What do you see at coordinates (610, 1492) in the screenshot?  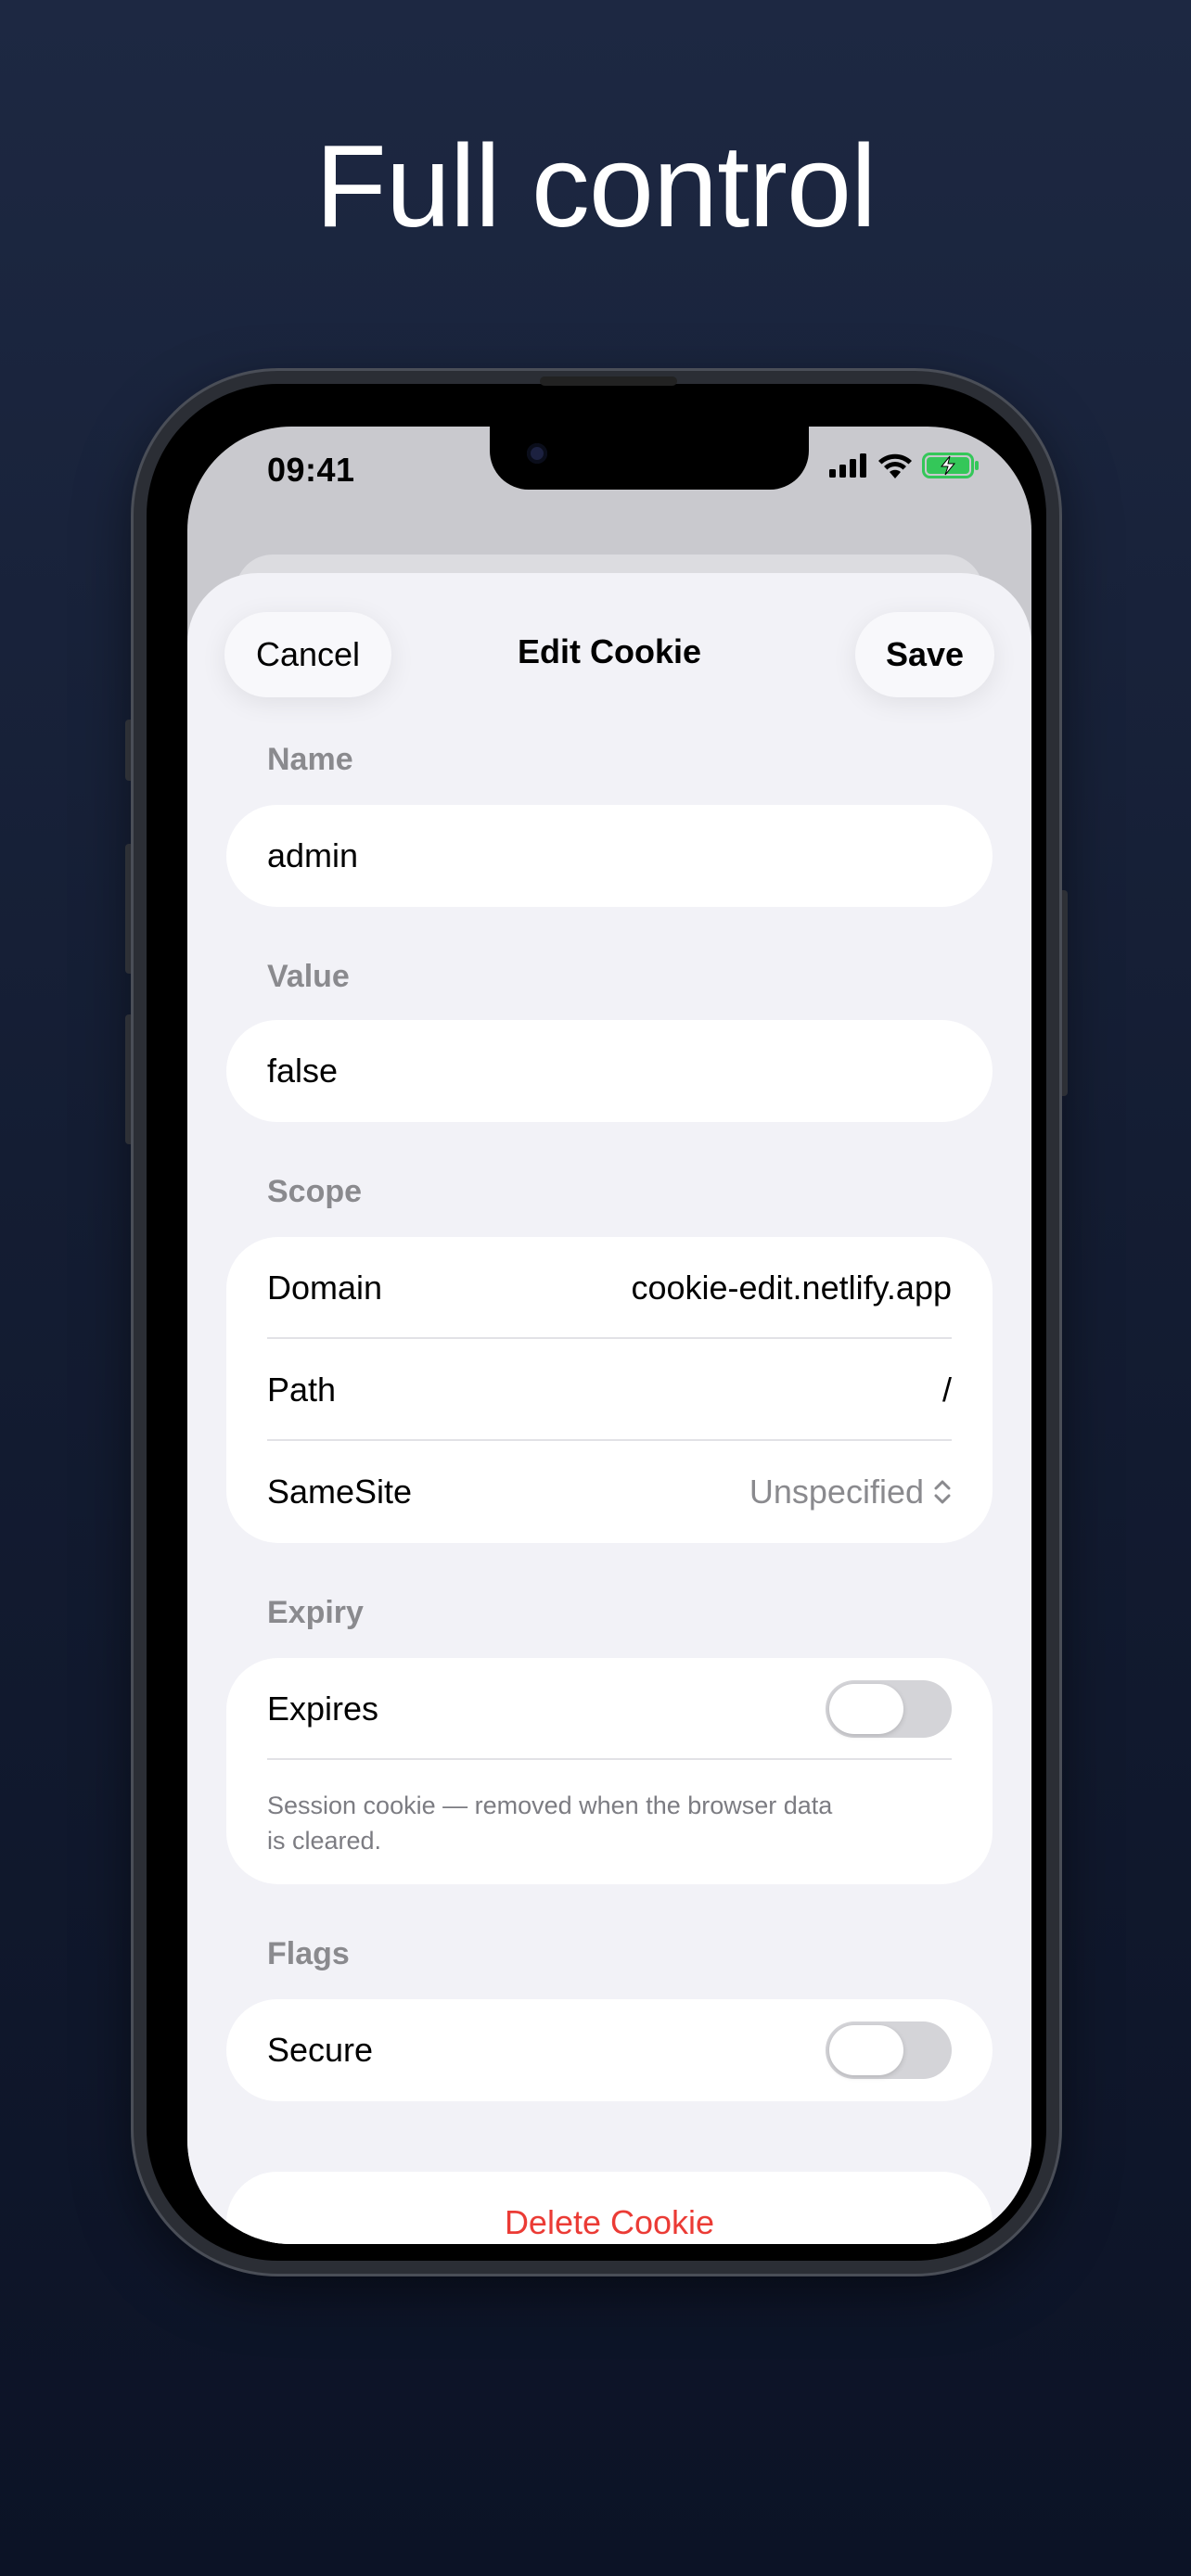 I see `samesite-row: SameSite Unspecified` at bounding box center [610, 1492].